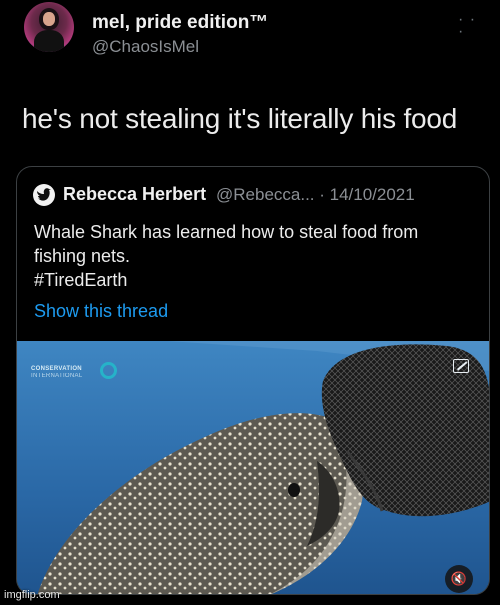 The width and height of the screenshot is (500, 605). I want to click on user-avatar, so click(49, 27).